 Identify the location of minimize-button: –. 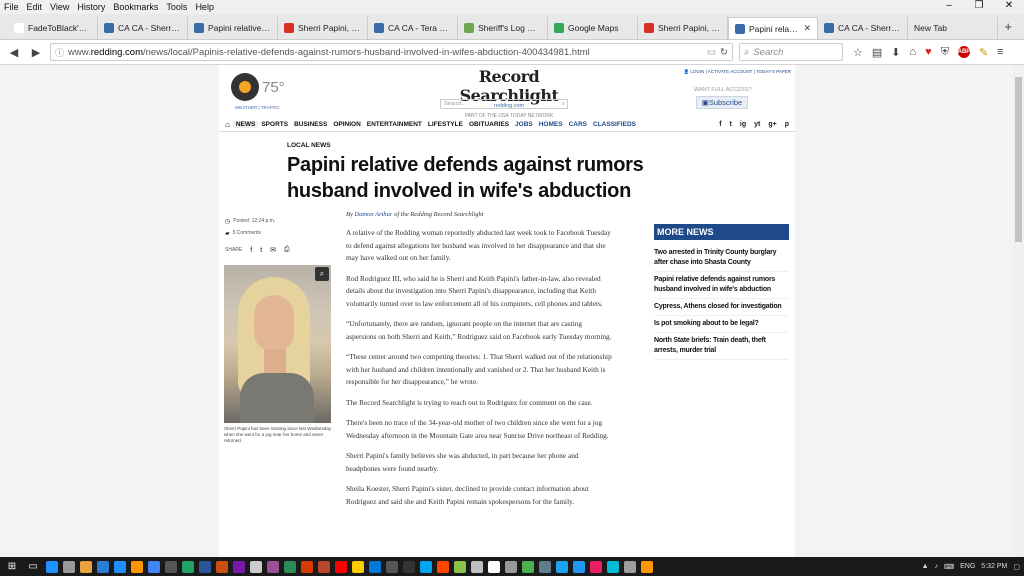
(949, 5).